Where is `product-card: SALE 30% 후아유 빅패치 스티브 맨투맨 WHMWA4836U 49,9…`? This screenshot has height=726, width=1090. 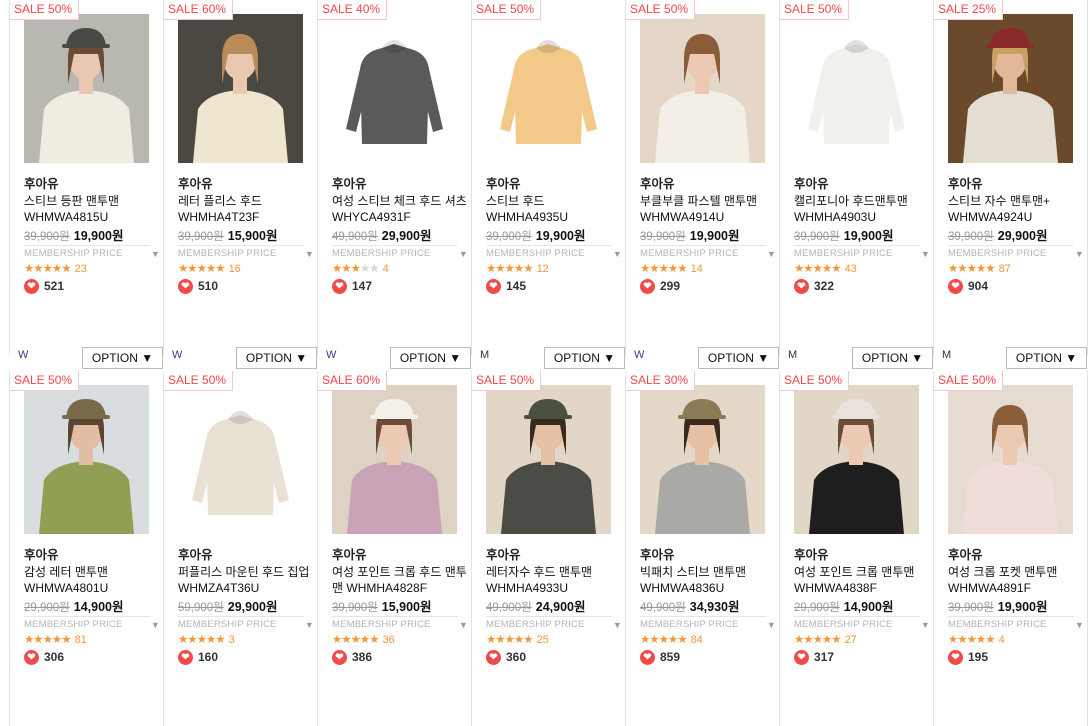
product-card: SALE 30% 후아유 빅패치 스티브 맨투맨 WHMWA4836U 49,9… is located at coordinates (702, 548).